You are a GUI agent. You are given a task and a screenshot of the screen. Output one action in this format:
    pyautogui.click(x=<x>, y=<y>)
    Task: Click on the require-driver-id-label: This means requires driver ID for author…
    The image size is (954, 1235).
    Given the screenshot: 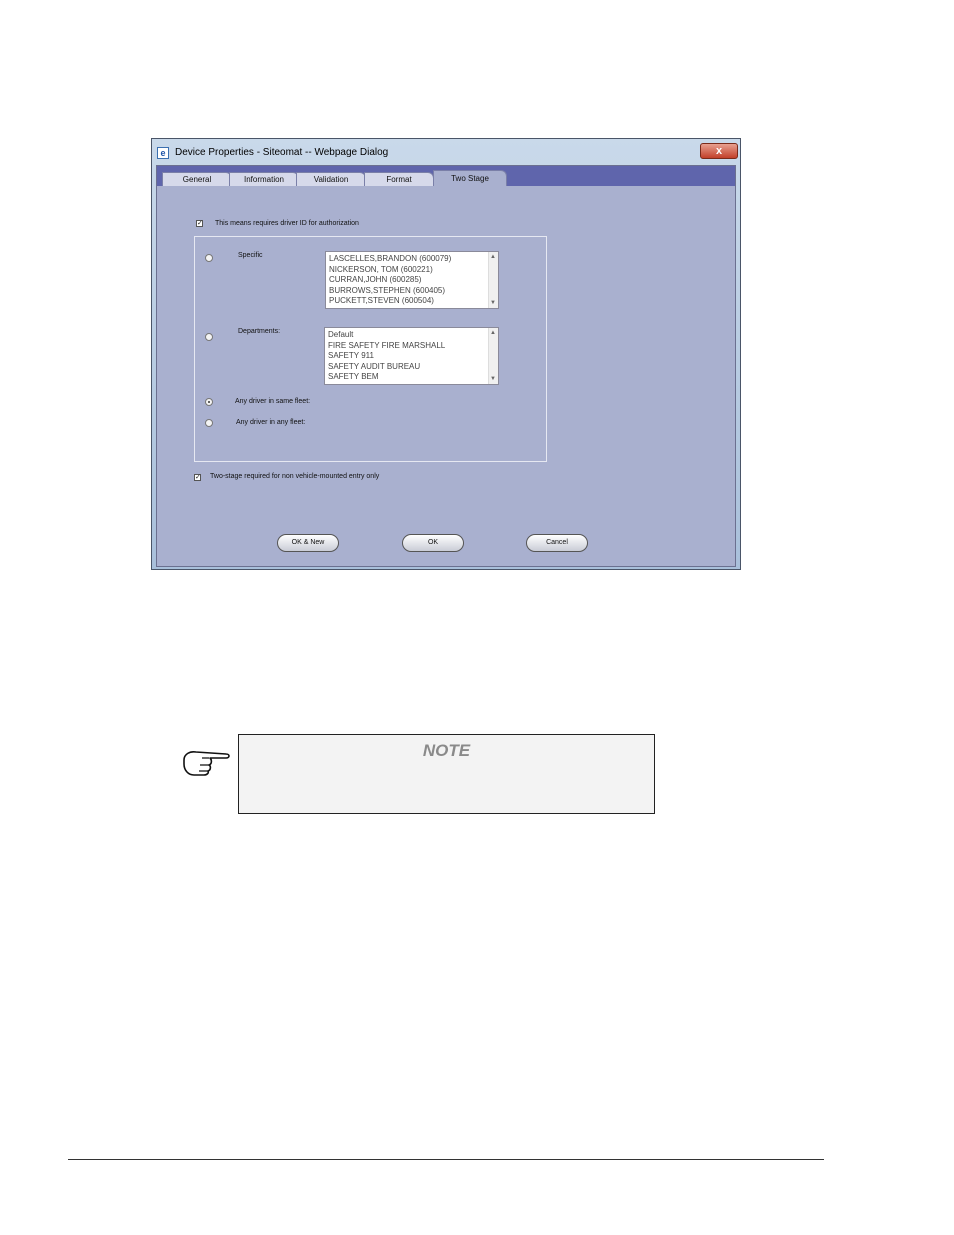 What is the action you would take?
    pyautogui.click(x=287, y=223)
    